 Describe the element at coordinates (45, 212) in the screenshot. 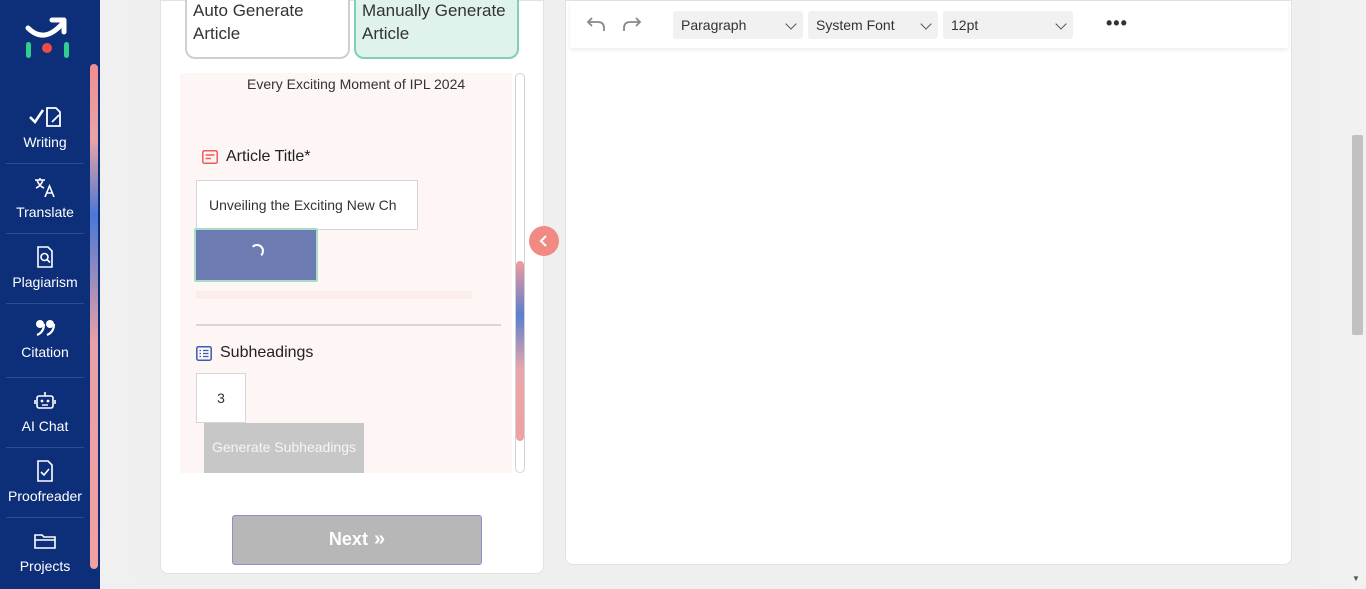

I see `sidebar-item-label: Translate` at that location.